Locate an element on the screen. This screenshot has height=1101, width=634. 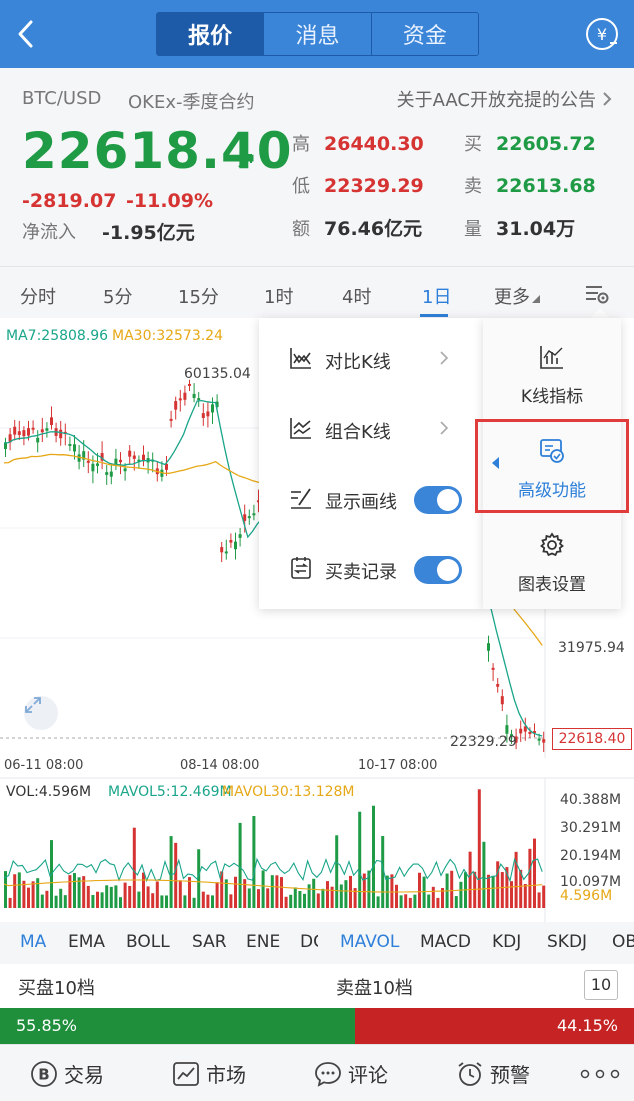
menu-compare-kline: 对比K线 is located at coordinates (371, 359).